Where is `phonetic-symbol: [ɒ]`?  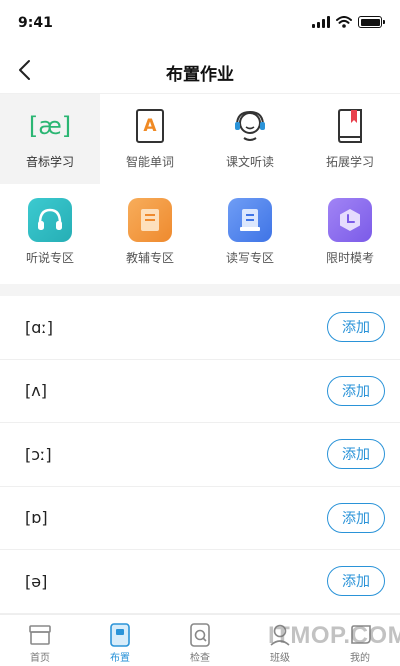
phonetic-symbol: [ɒ] is located at coordinates (36, 518).